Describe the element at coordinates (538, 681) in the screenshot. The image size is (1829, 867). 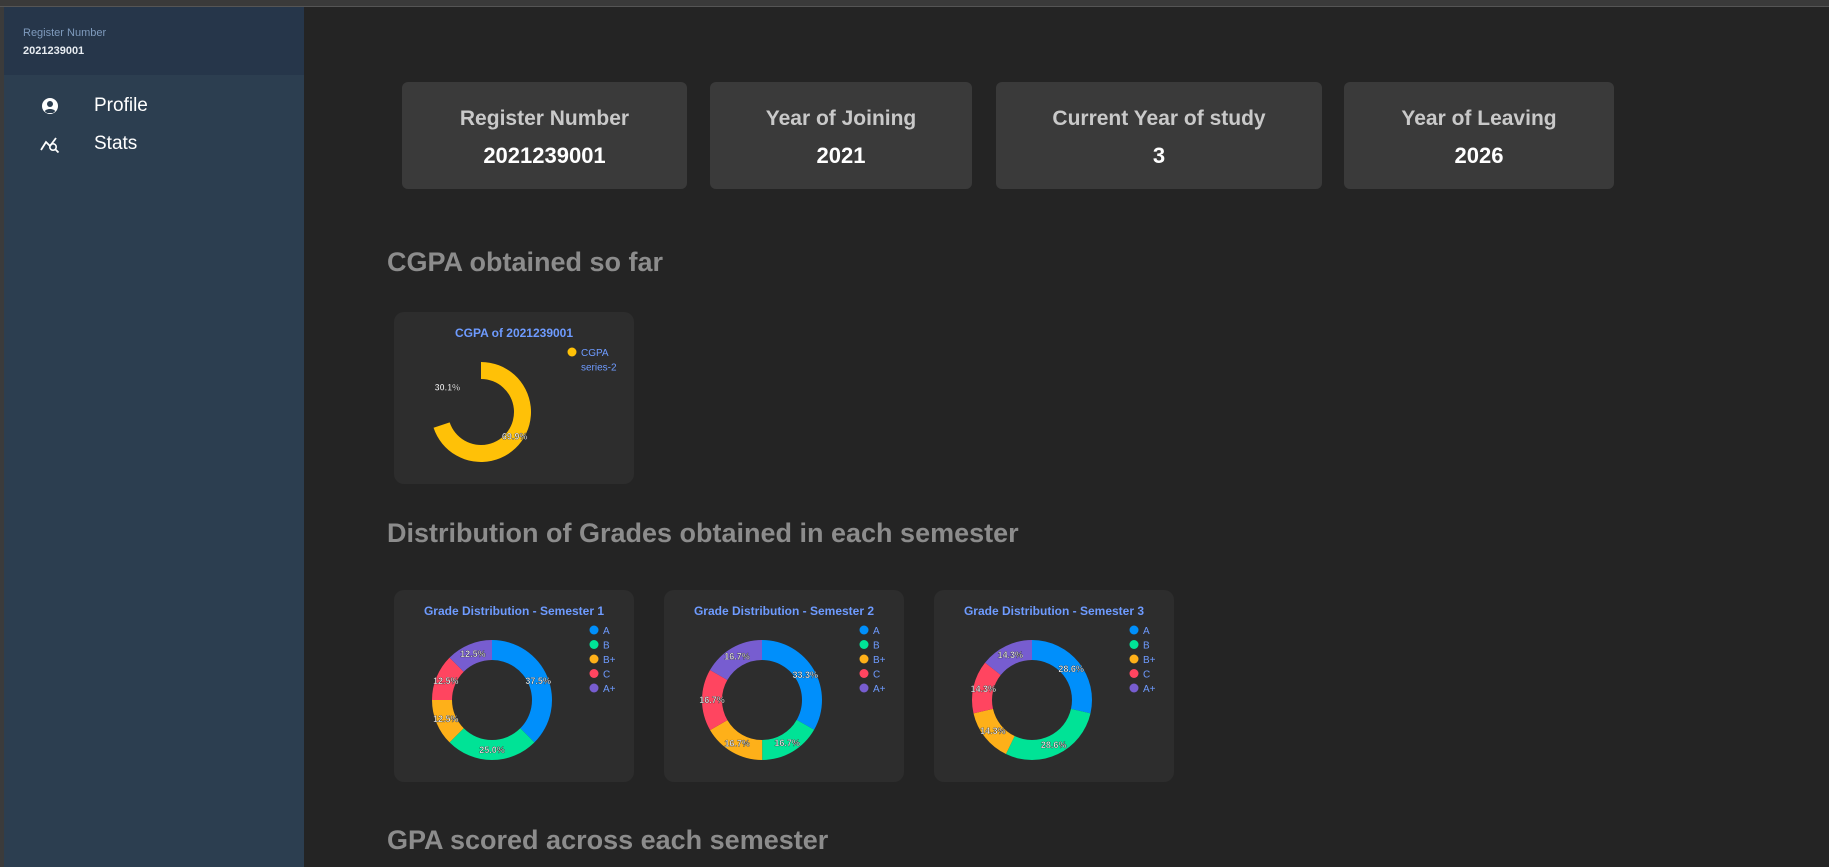
I see `slice-value-label: 37.5%` at that location.